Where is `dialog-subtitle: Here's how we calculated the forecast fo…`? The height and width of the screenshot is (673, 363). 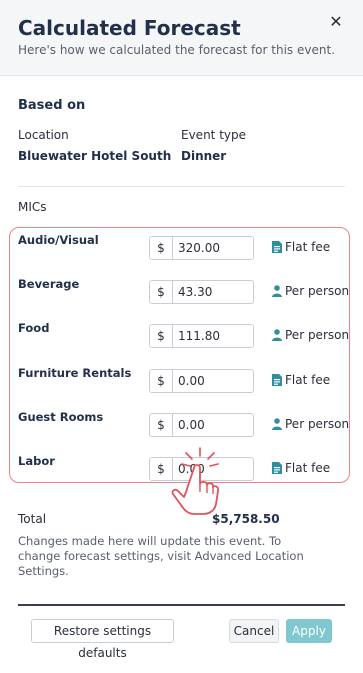
dialog-subtitle: Here's how we calculated the forecast fo… is located at coordinates (176, 50).